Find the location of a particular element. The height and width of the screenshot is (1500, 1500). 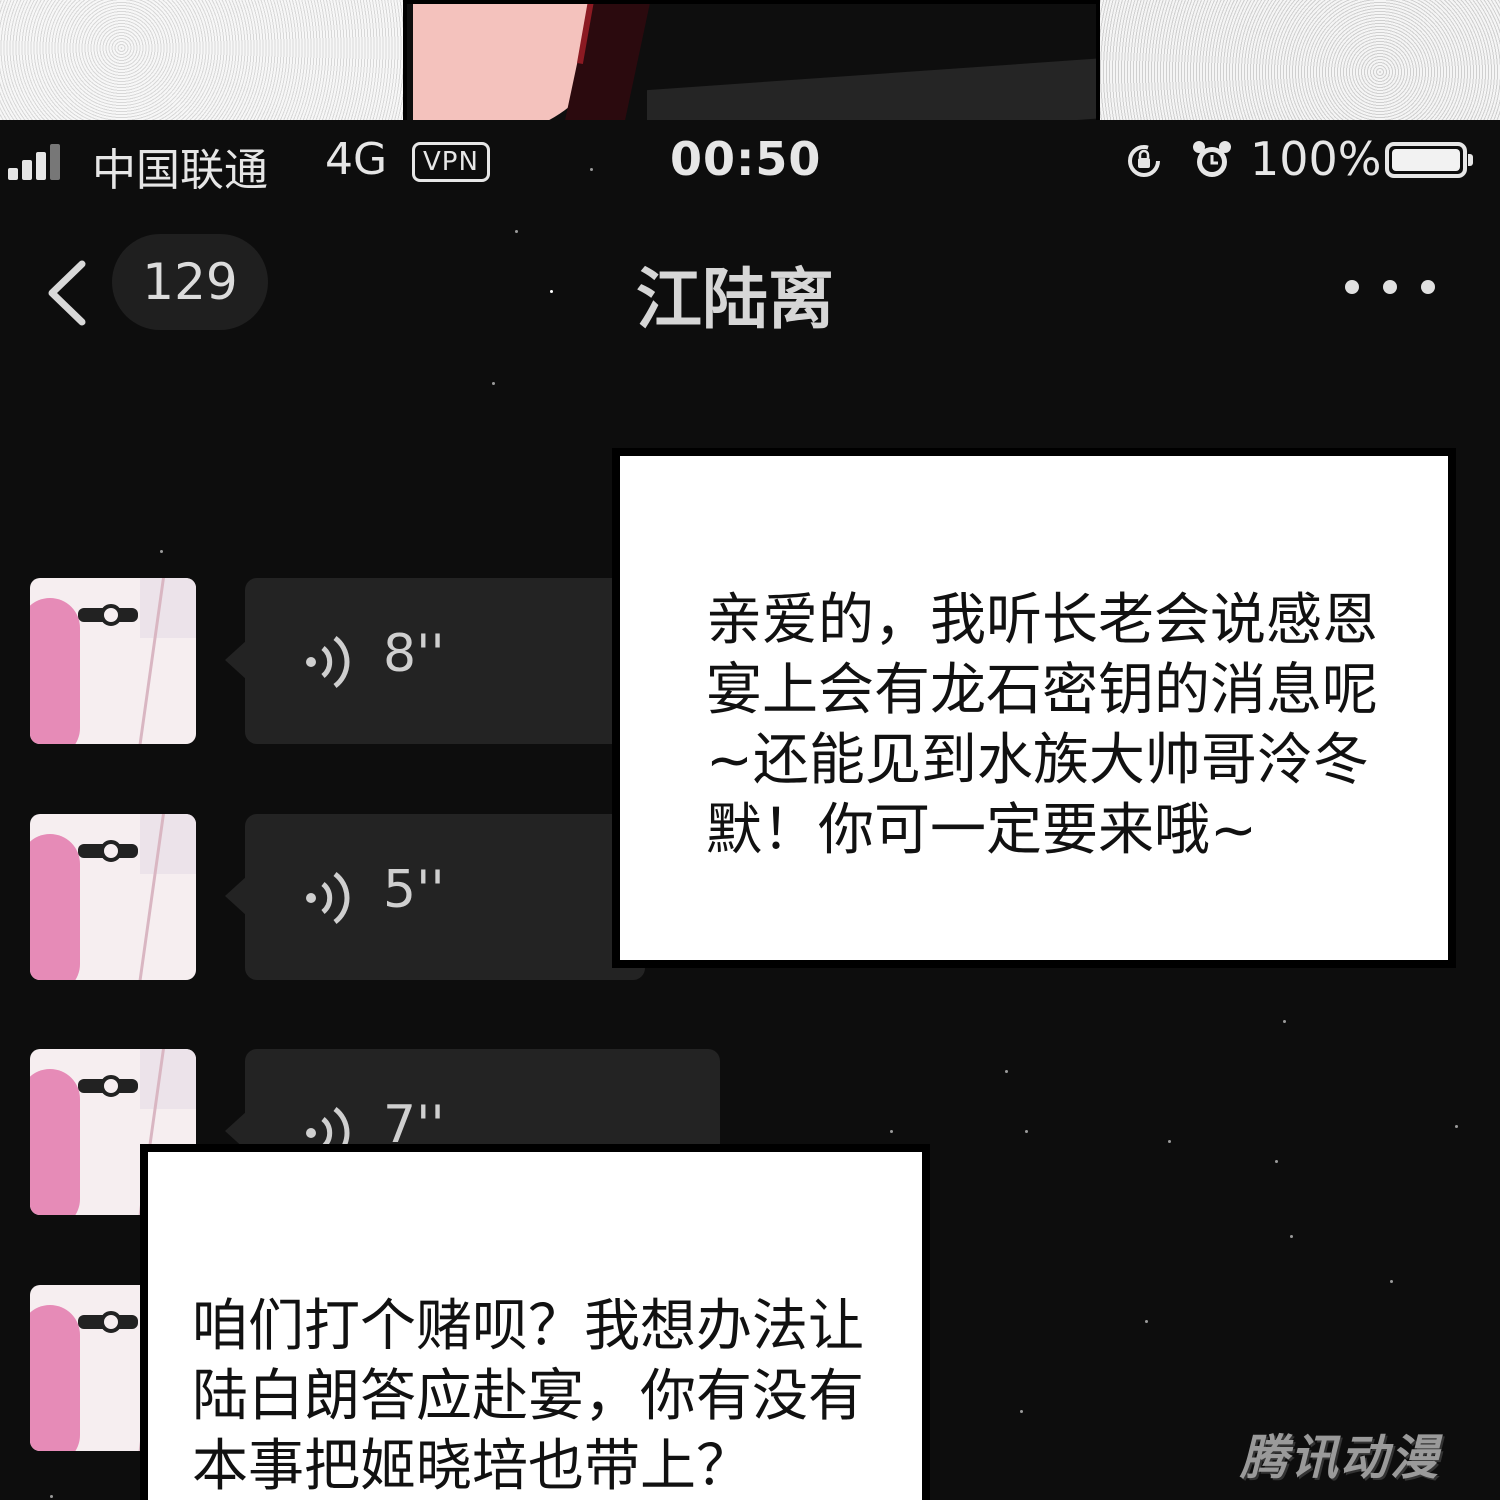

network-label: 4G is located at coordinates (356, 159).